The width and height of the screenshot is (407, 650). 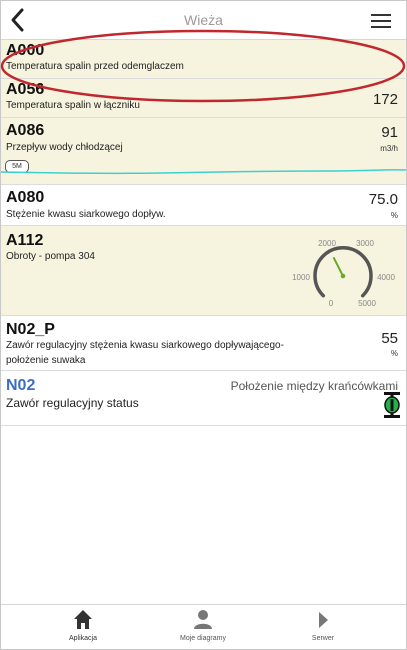 What do you see at coordinates (203, 638) in the screenshot?
I see `nav-label: Moje diagramy` at bounding box center [203, 638].